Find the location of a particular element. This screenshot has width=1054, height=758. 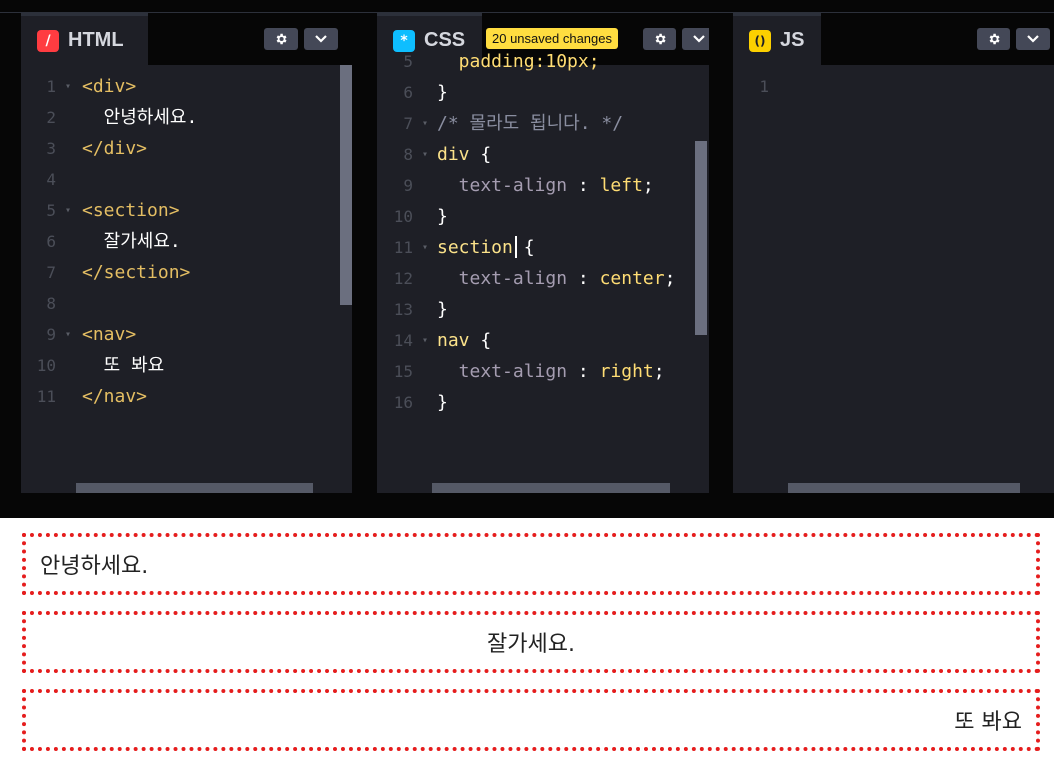

line-number: 11 is located at coordinates (403, 247).